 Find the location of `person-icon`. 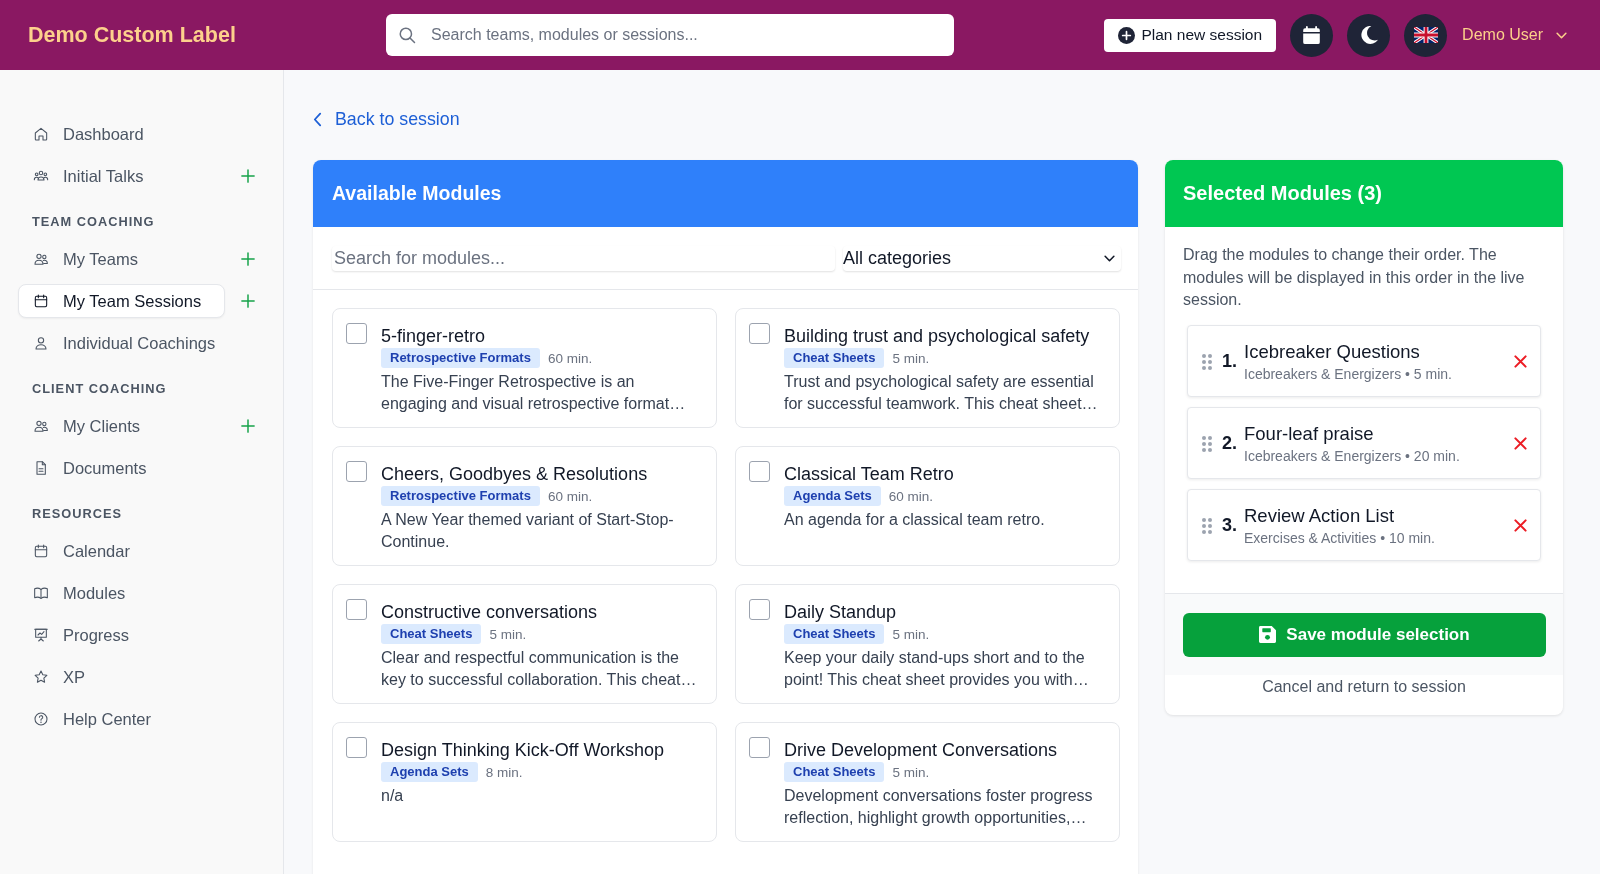

person-icon is located at coordinates (41, 343).